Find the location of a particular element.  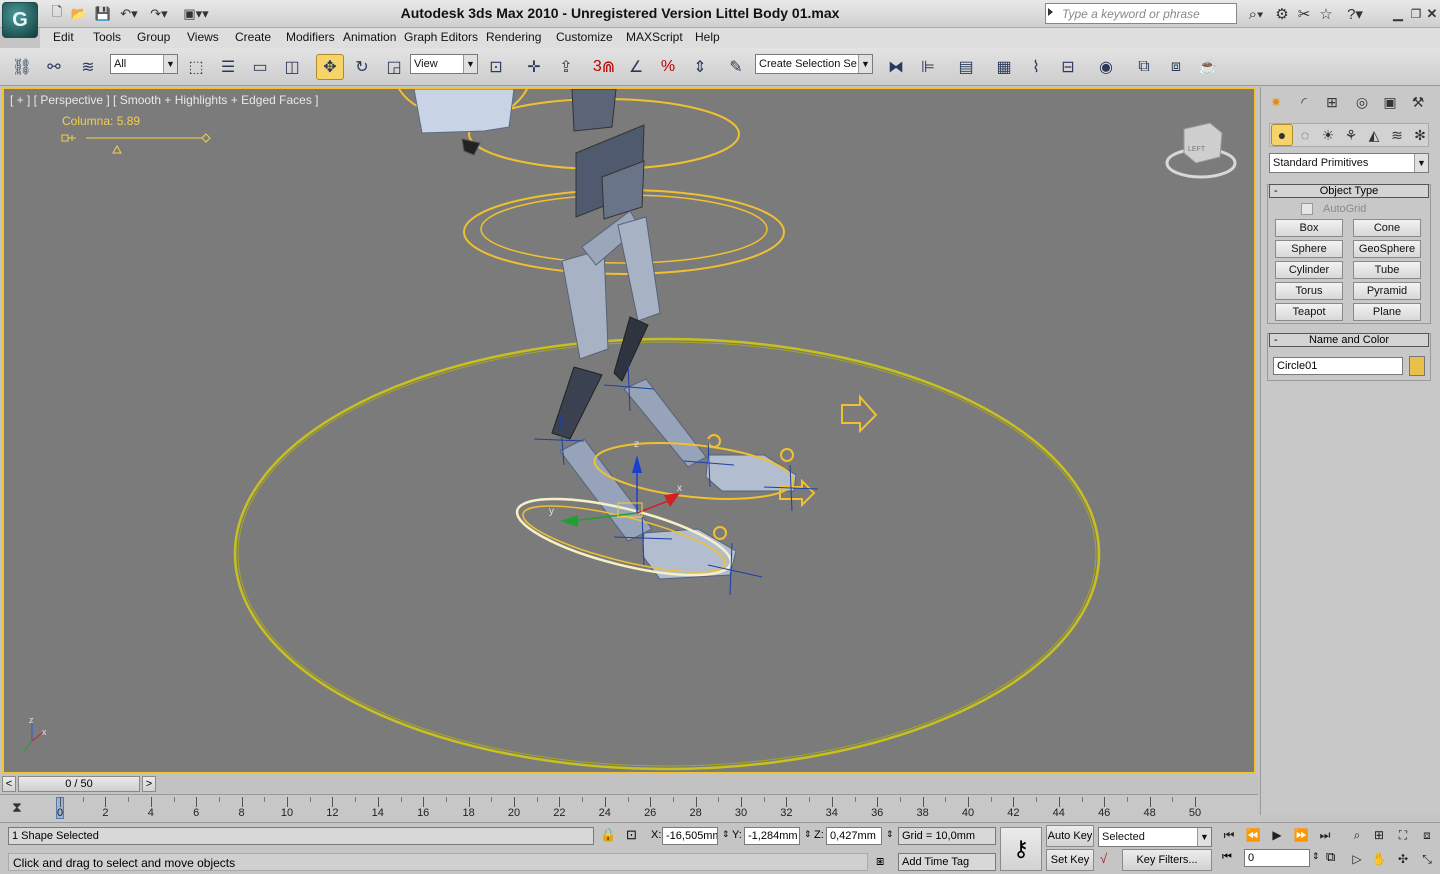

angle-snap-icon: ∠ is located at coordinates (636, 67).